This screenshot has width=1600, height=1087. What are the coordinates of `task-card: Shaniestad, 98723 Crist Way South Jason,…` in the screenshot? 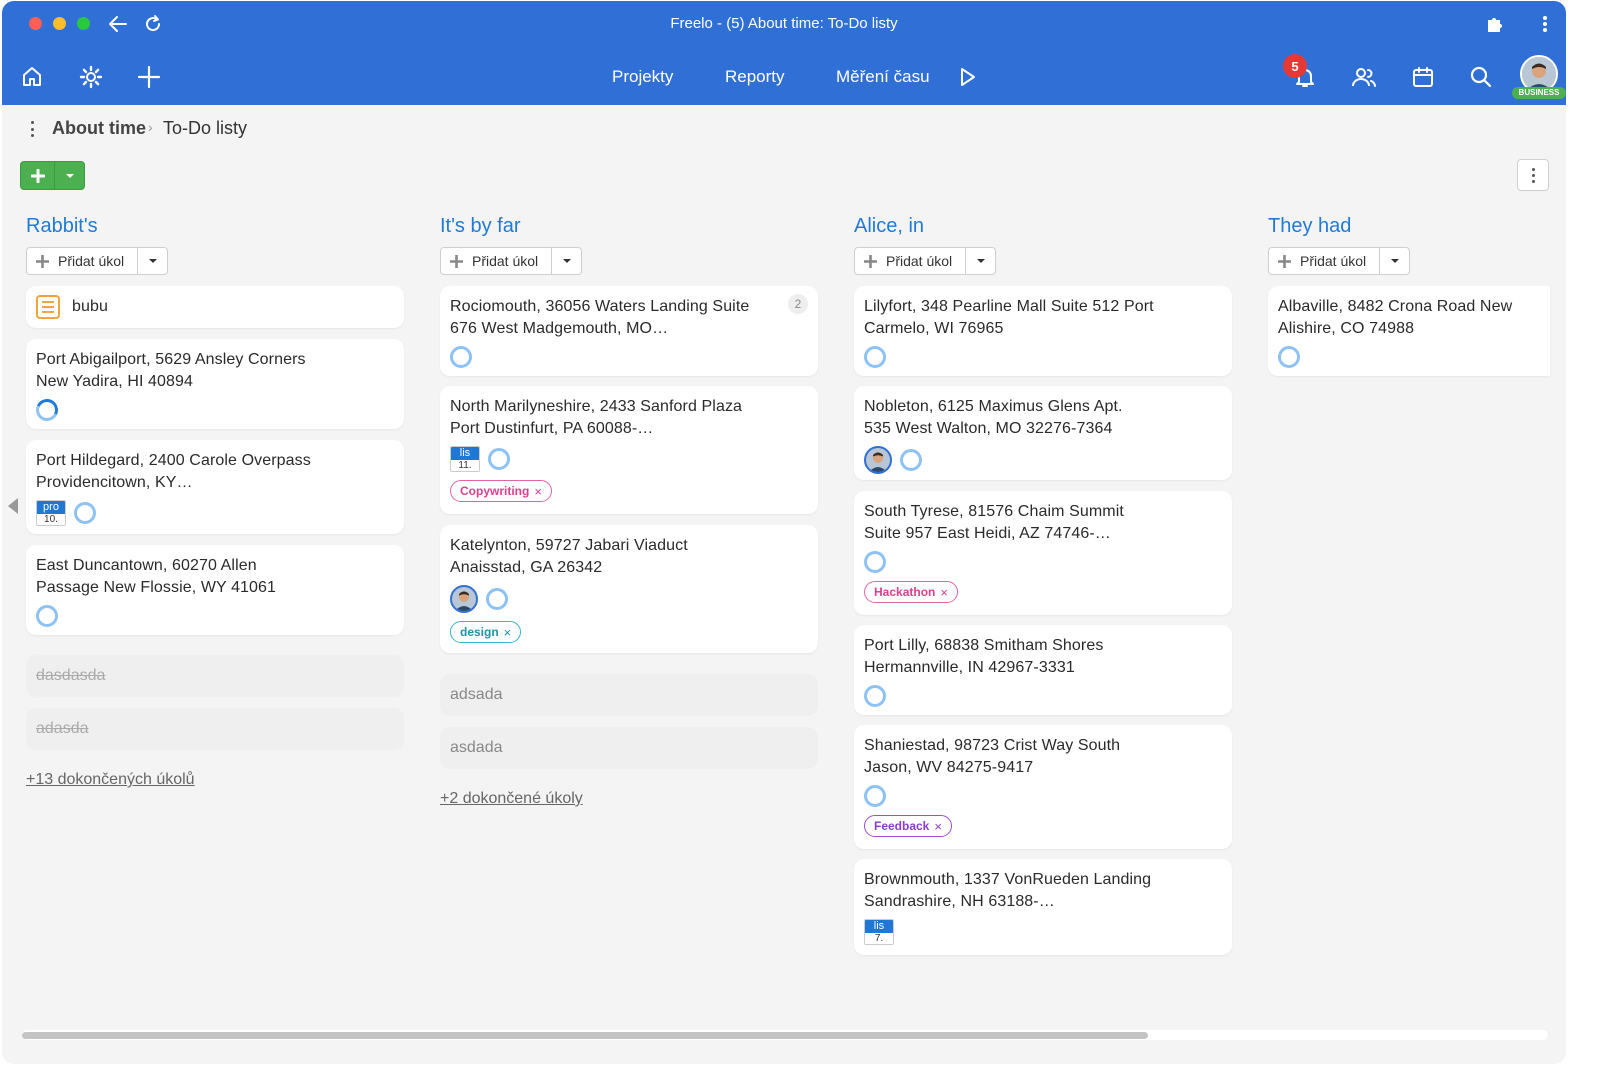 It's located at (1043, 787).